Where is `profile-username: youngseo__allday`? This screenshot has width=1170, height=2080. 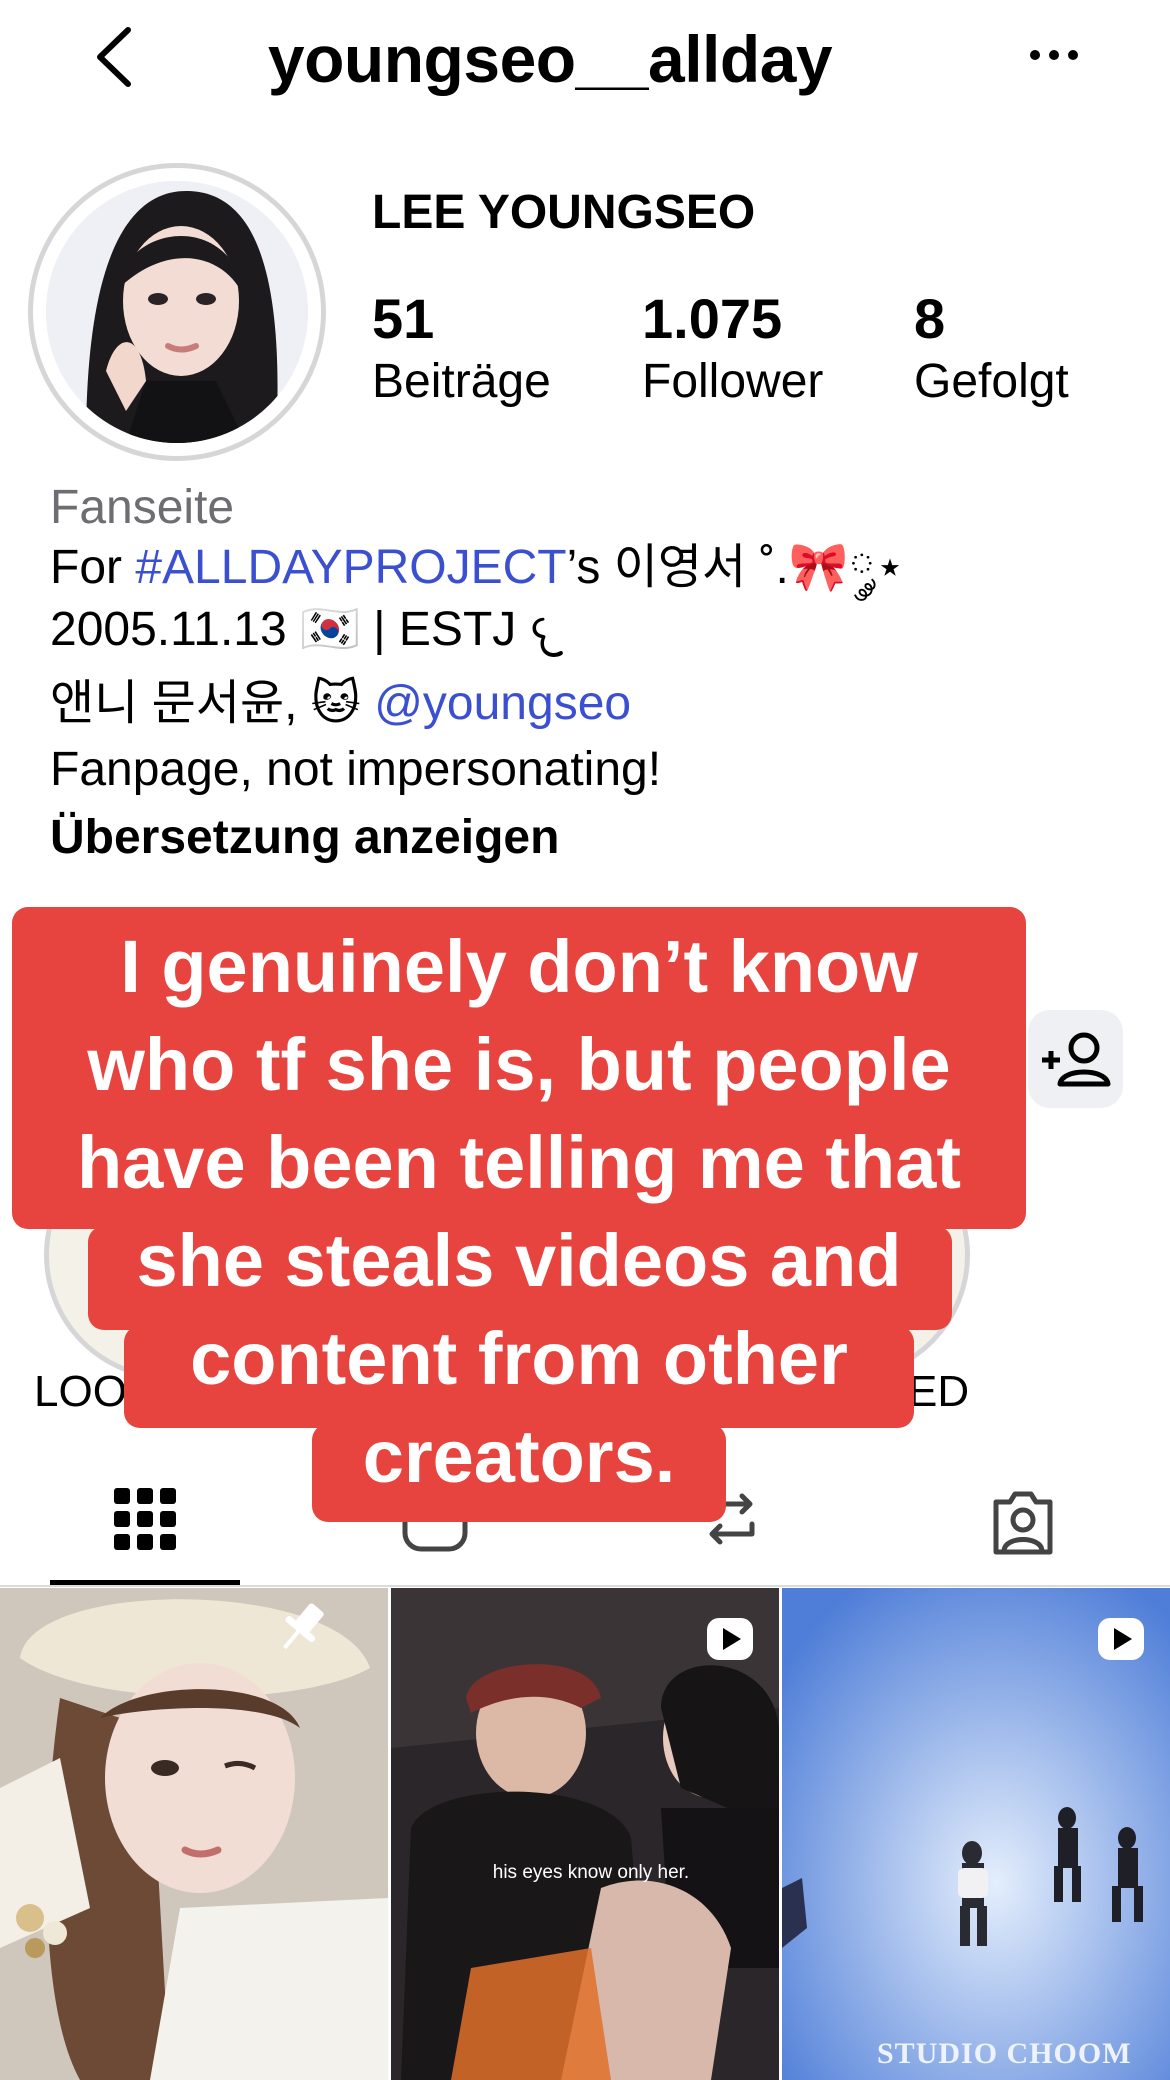
profile-username: youngseo__allday is located at coordinates (550, 59).